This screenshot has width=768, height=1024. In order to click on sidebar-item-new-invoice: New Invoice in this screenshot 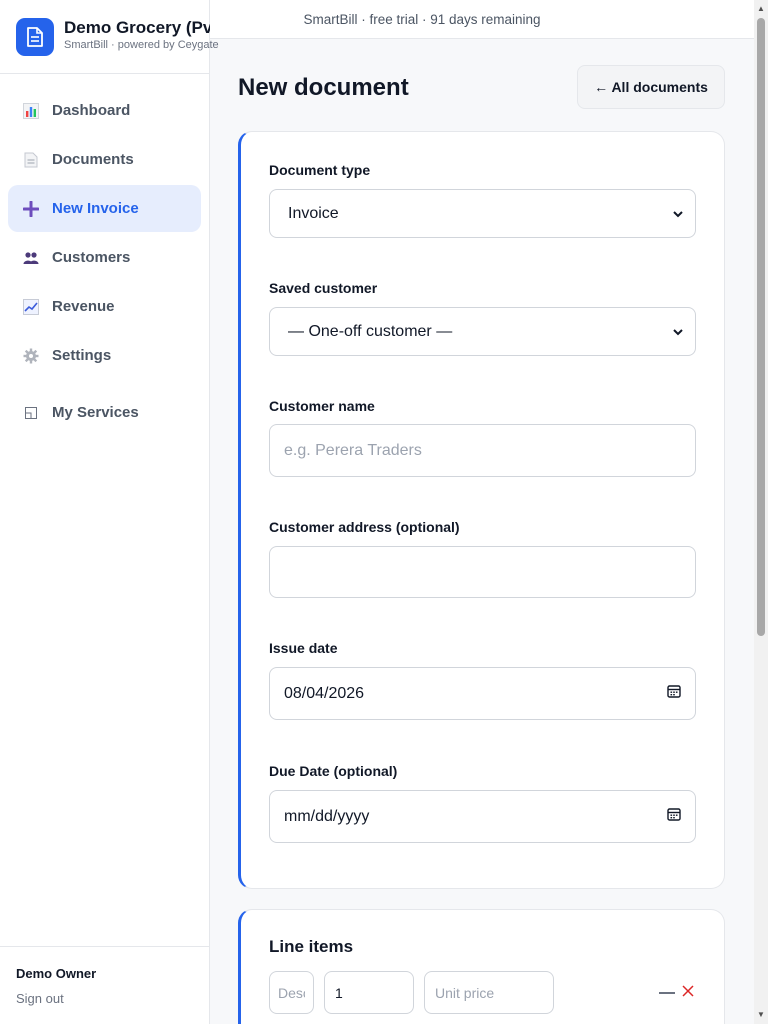, I will do `click(104, 208)`.